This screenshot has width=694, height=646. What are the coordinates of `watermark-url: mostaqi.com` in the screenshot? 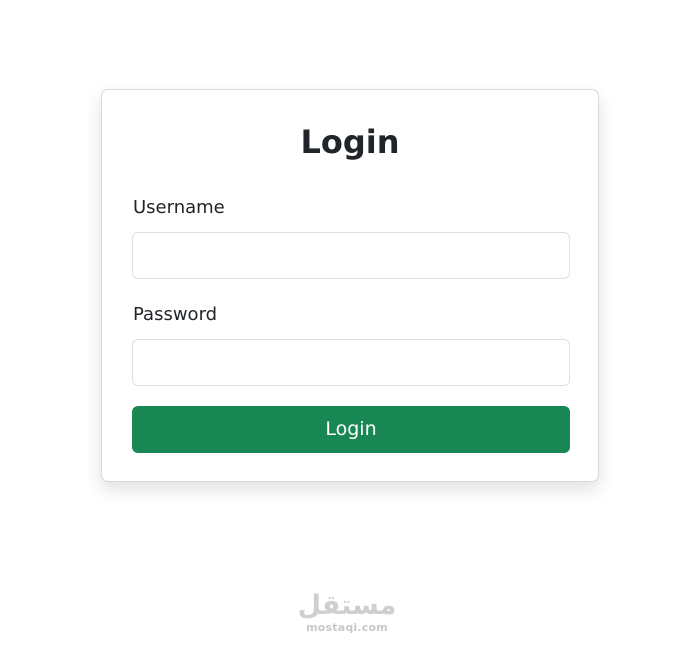 It's located at (347, 627).